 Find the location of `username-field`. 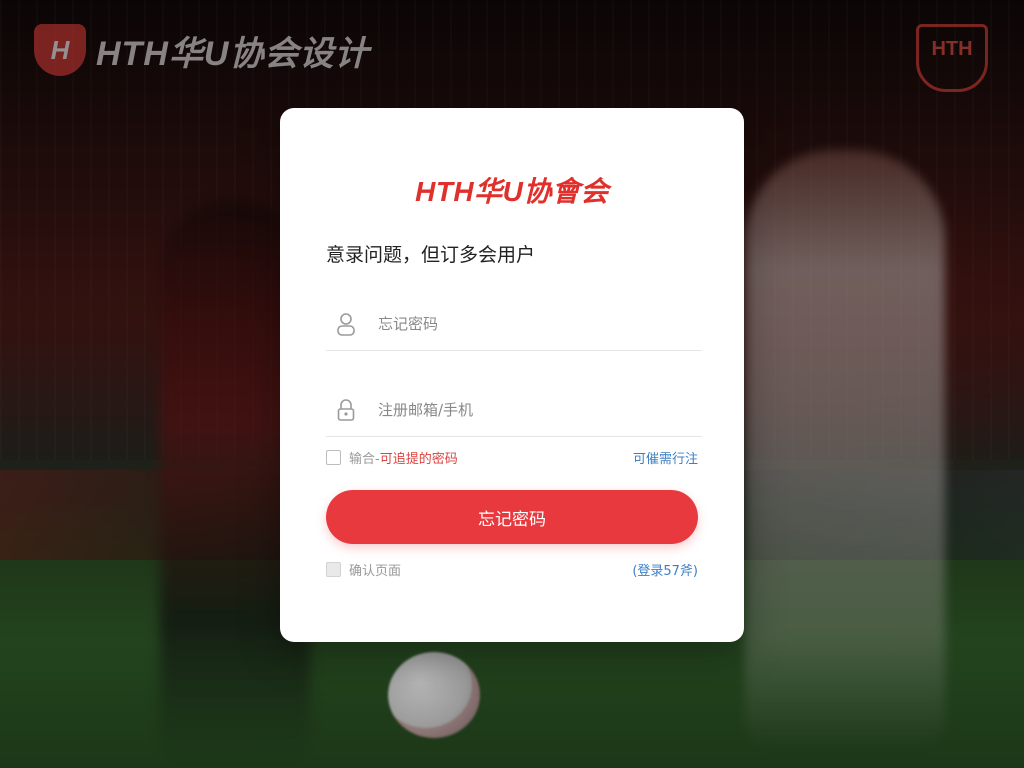

username-field is located at coordinates (514, 324).